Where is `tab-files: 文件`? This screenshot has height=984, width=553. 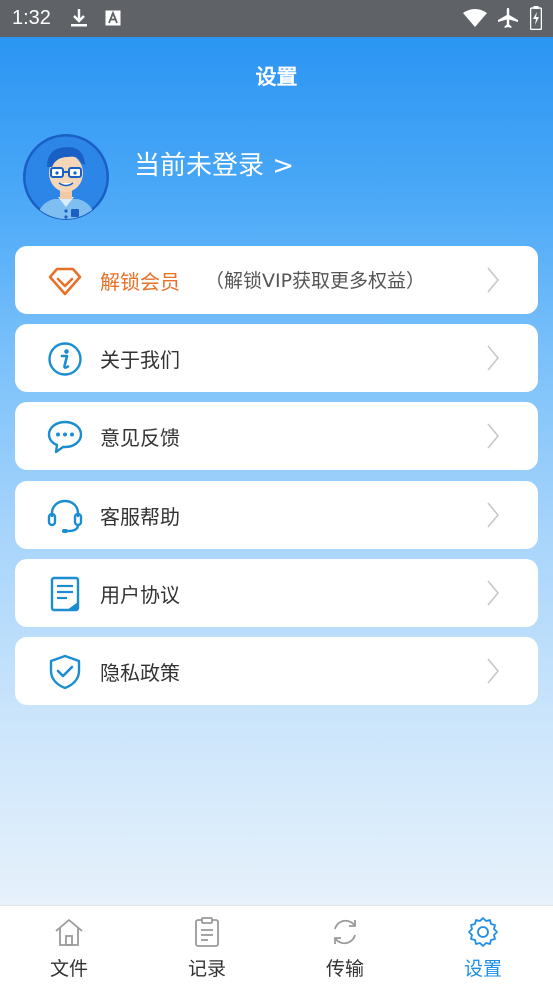
tab-files: 文件 is located at coordinates (69, 945).